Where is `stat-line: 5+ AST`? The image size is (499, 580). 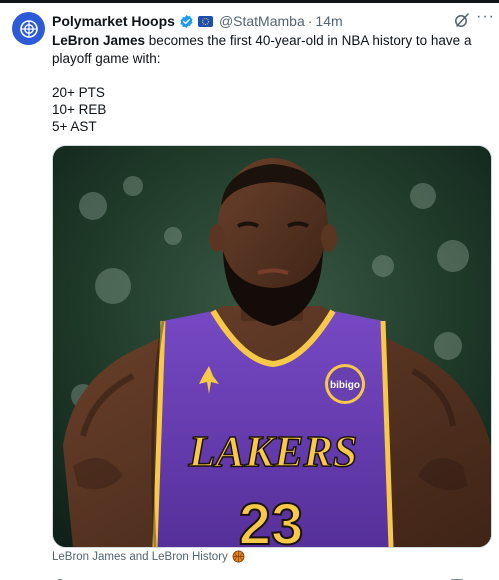
stat-line: 5+ AST is located at coordinates (74, 126).